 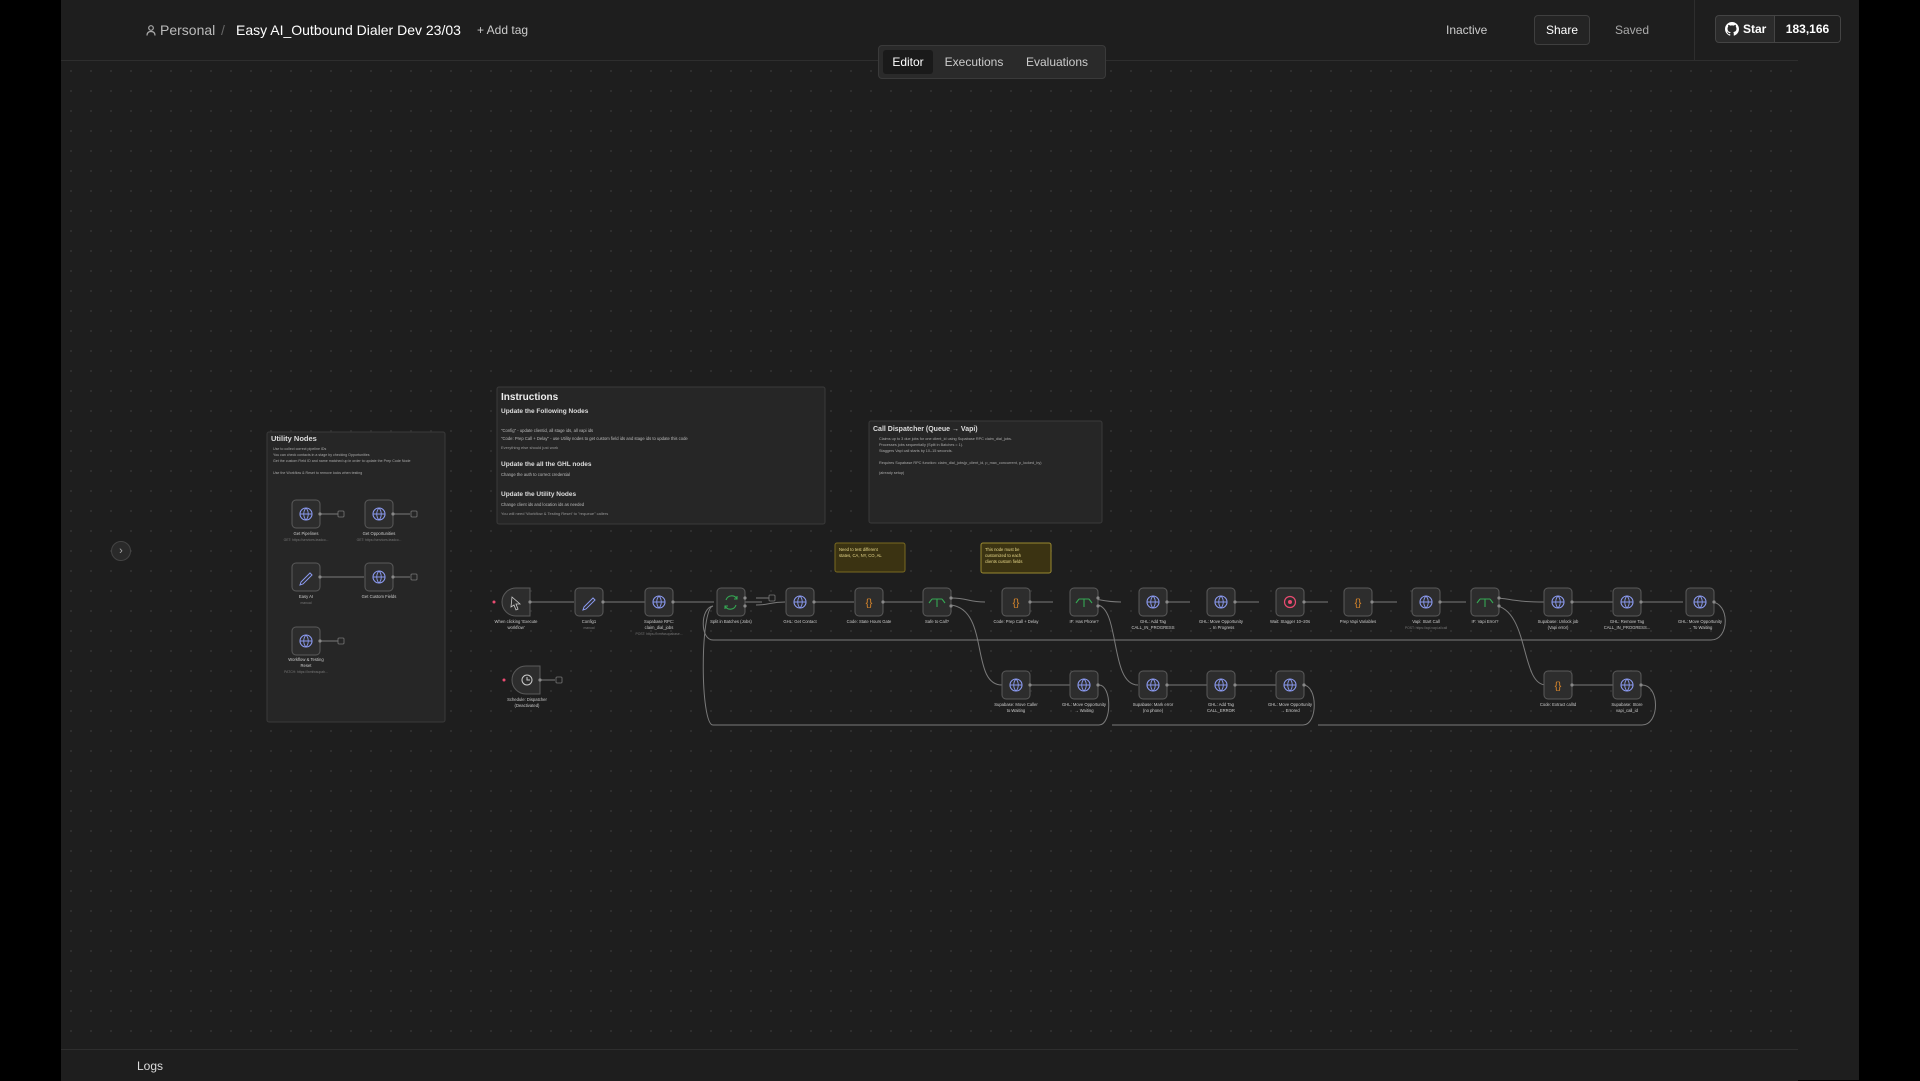 I want to click on node-label: Get Custom Fields, so click(x=379, y=596).